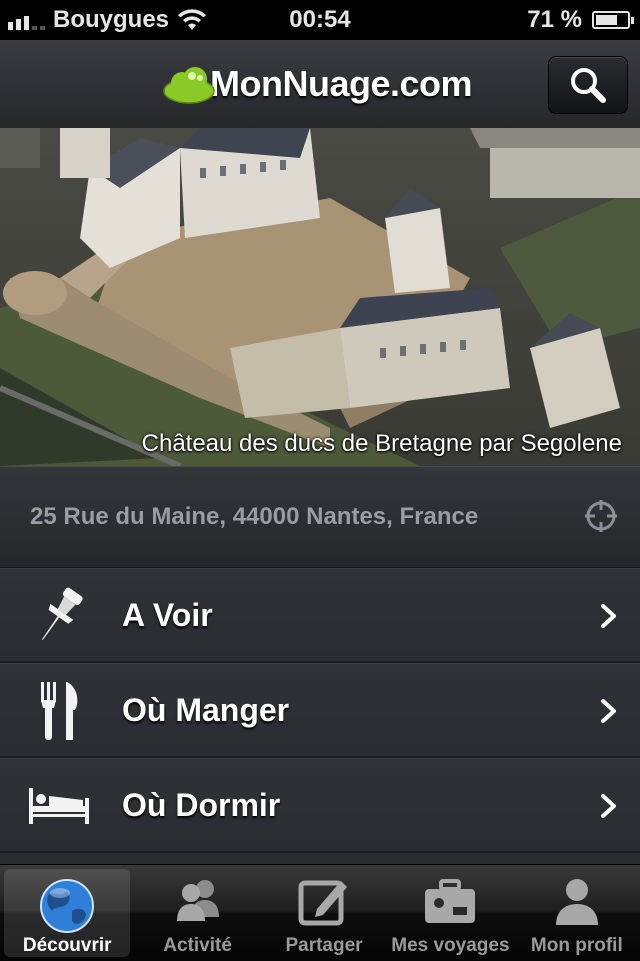  Describe the element at coordinates (320, 805) in the screenshot. I see `menu-item-ou-dormir: Où Dormir` at that location.